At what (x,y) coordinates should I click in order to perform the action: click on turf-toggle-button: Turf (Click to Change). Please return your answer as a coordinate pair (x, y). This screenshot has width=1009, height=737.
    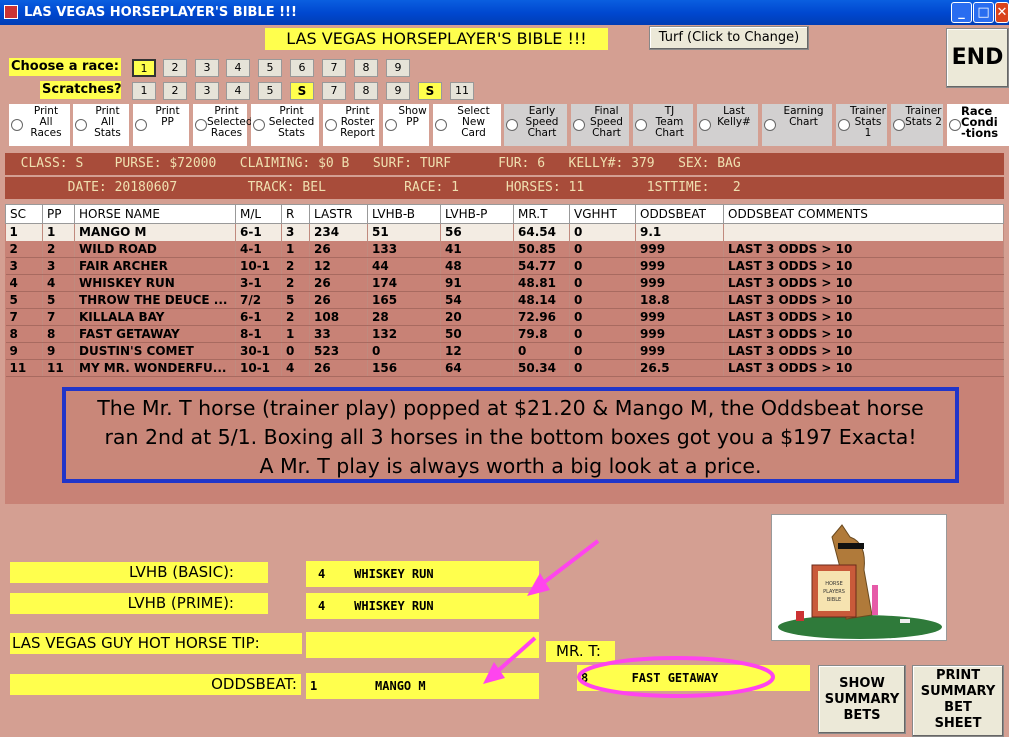
    Looking at the image, I should click on (729, 38).